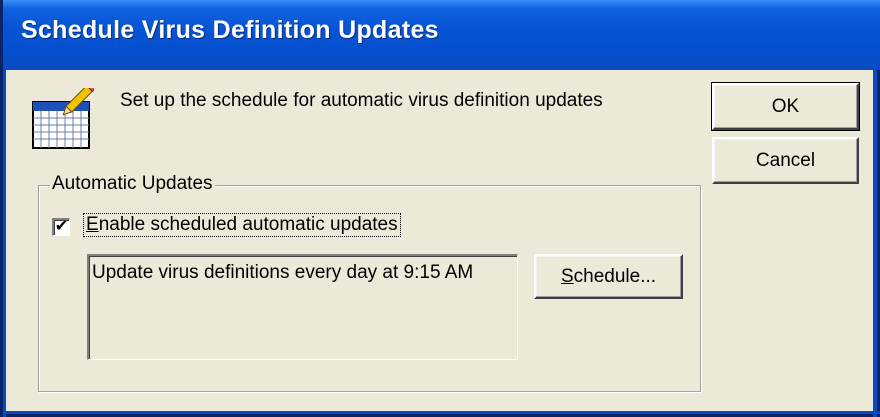  Describe the element at coordinates (92, 224) in the screenshot. I see `enable-label-mnemonic: E` at that location.